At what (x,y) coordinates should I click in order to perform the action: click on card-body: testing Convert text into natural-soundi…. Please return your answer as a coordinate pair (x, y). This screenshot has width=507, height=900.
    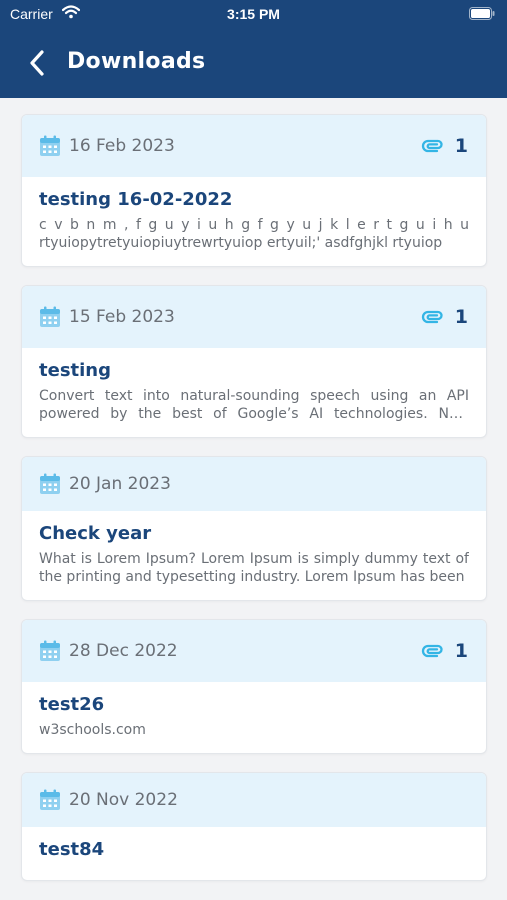
    Looking at the image, I should click on (254, 392).